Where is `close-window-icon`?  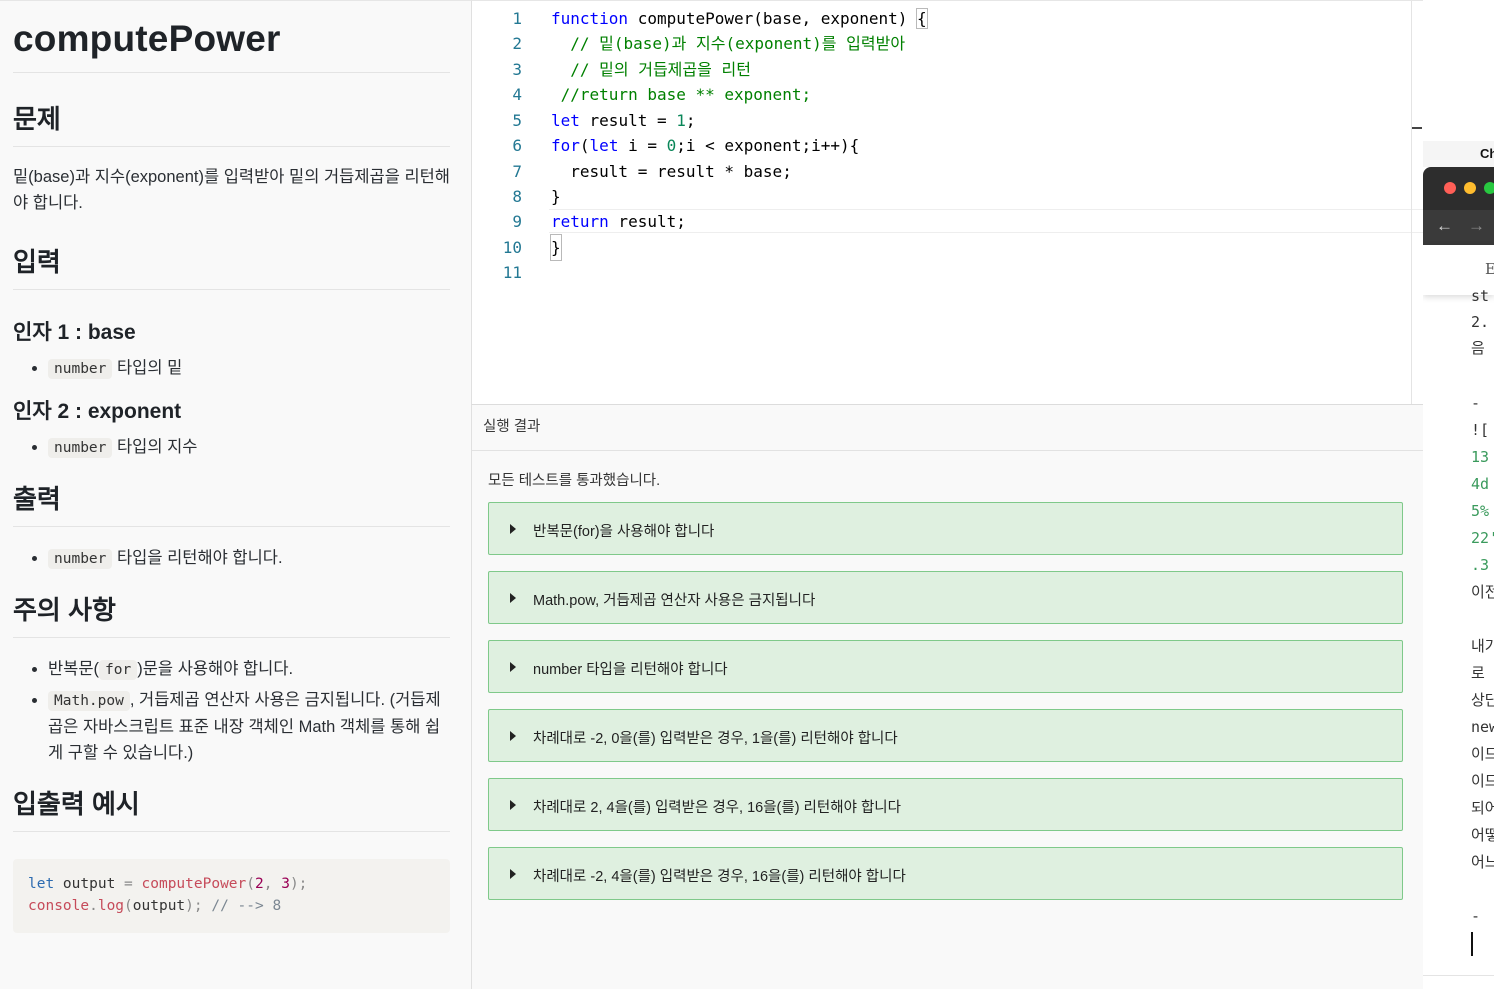
close-window-icon is located at coordinates (1450, 188).